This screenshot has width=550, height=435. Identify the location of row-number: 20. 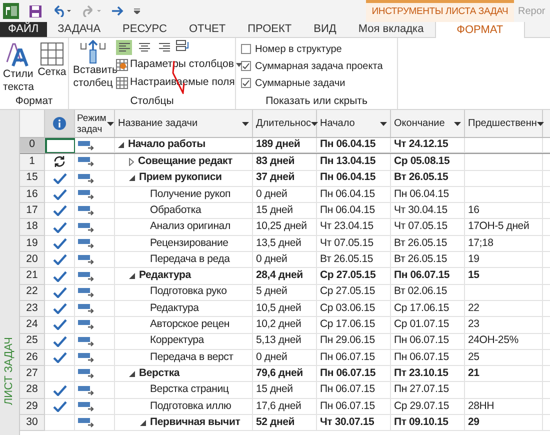
(32, 260).